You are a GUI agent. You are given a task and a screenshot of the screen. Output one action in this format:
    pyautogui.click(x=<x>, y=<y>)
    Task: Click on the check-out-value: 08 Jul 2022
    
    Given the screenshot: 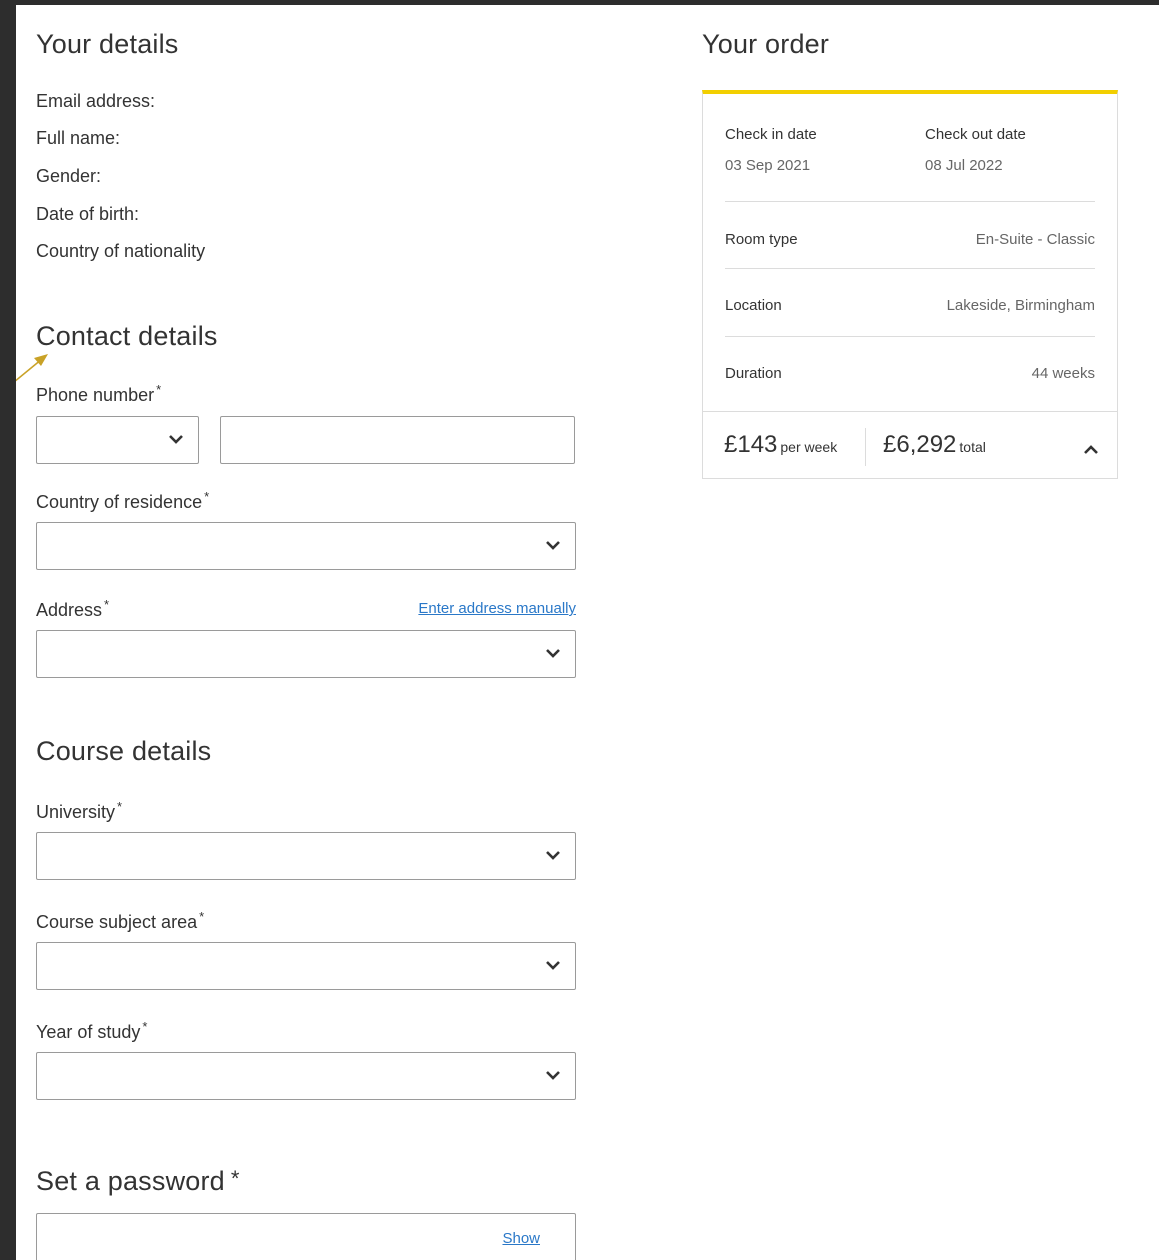 What is the action you would take?
    pyautogui.click(x=964, y=165)
    